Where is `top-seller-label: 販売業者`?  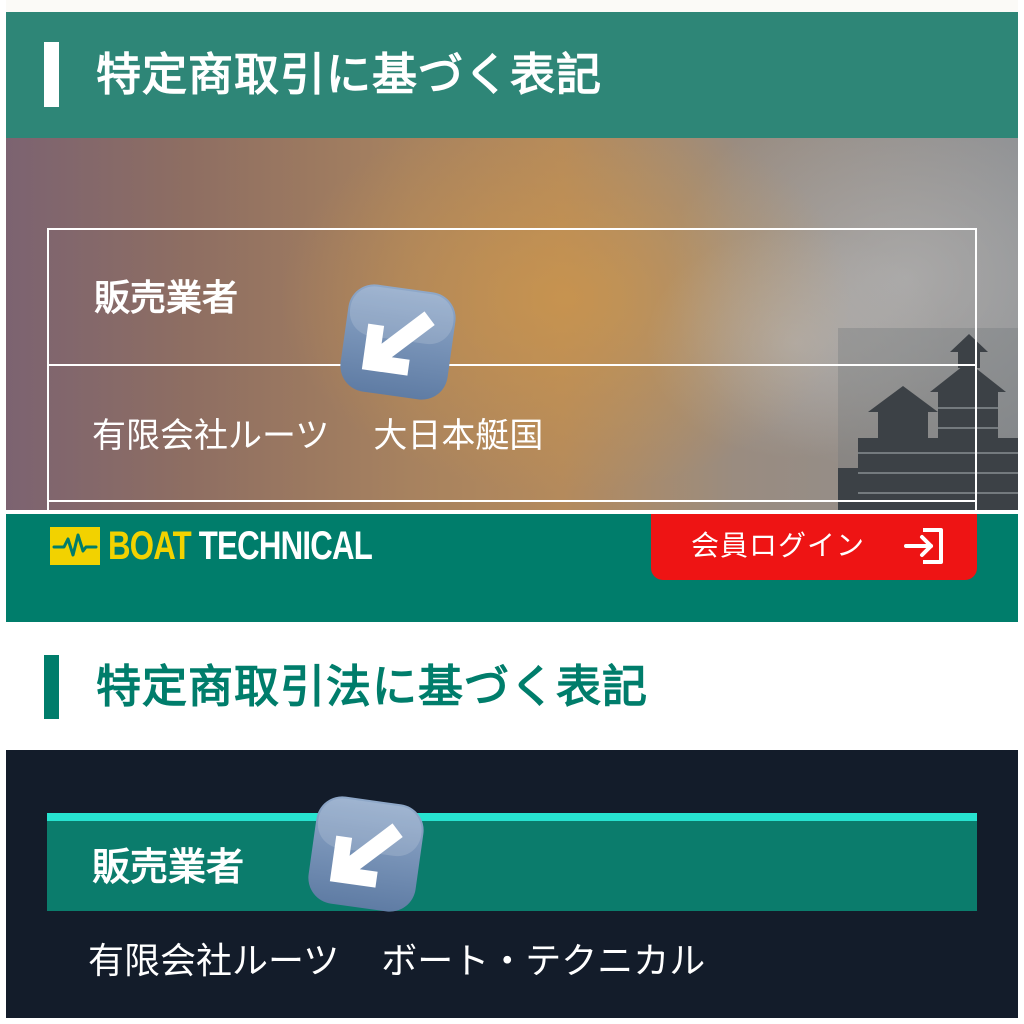
top-seller-label: 販売業者 is located at coordinates (166, 298).